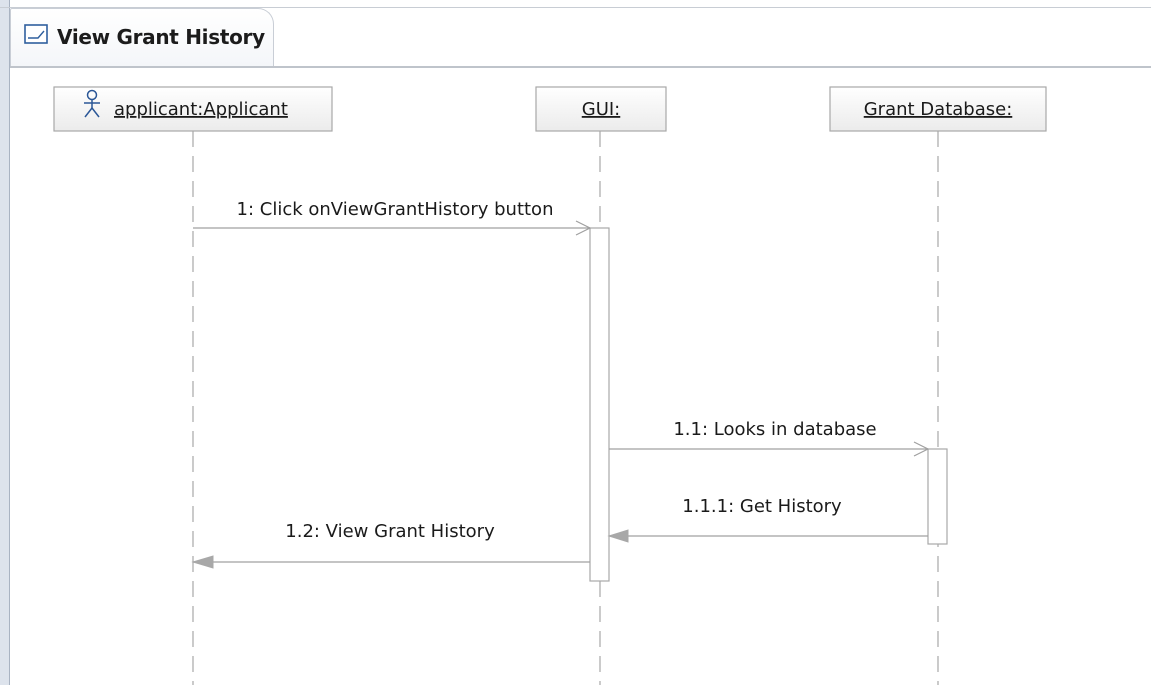  Describe the element at coordinates (774, 429) in the screenshot. I see `message-1-1-label: 1.1: Looks in database` at that location.